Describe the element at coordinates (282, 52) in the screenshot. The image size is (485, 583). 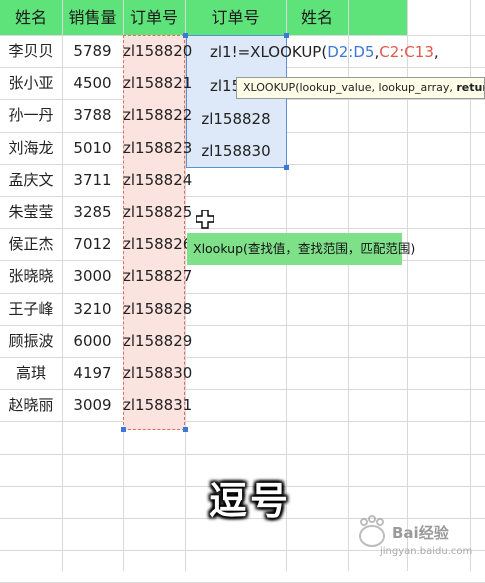
I see `formula-function: =XLOOKUP(` at that location.